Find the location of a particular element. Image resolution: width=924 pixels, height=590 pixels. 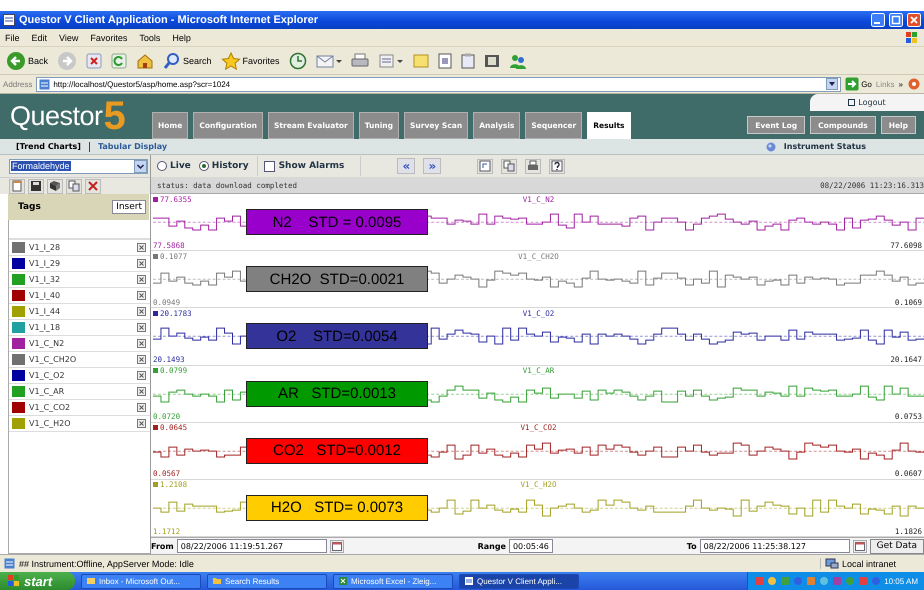

windows-logo-icon is located at coordinates (912, 37).